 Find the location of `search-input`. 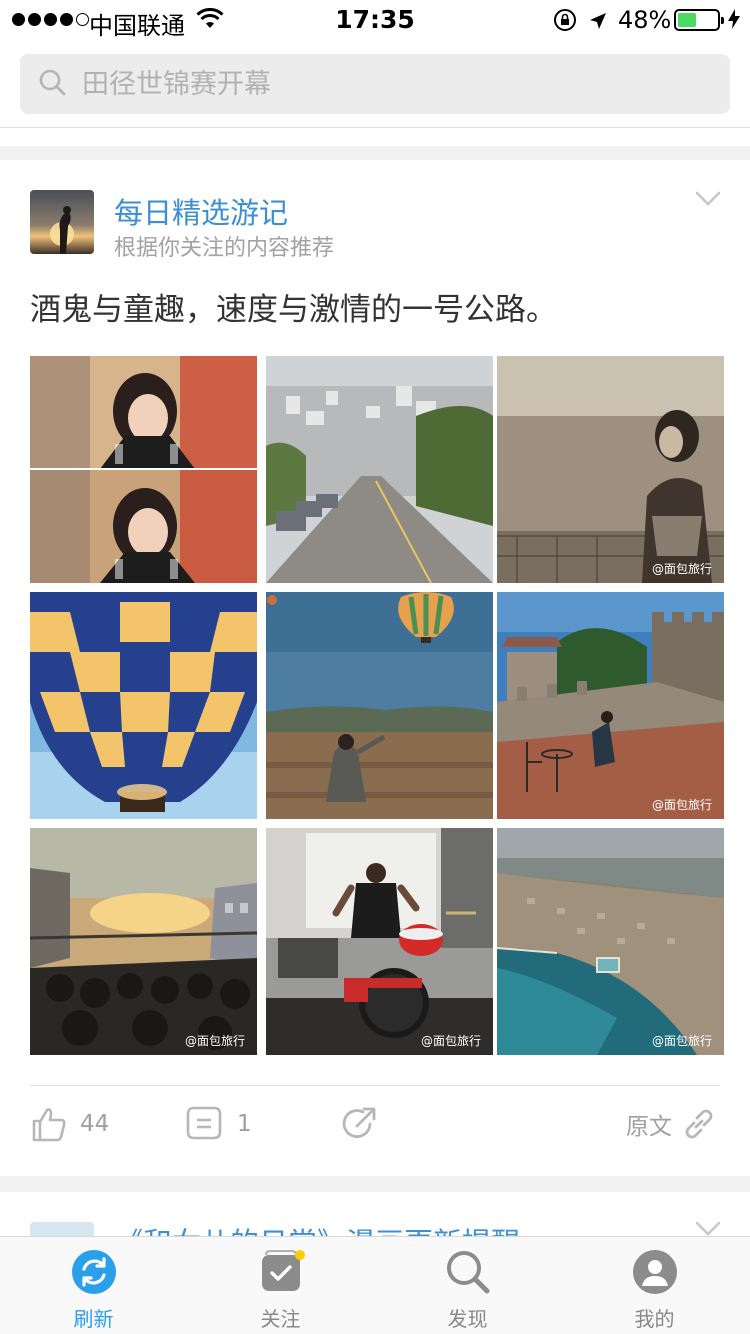

search-input is located at coordinates (382, 84).